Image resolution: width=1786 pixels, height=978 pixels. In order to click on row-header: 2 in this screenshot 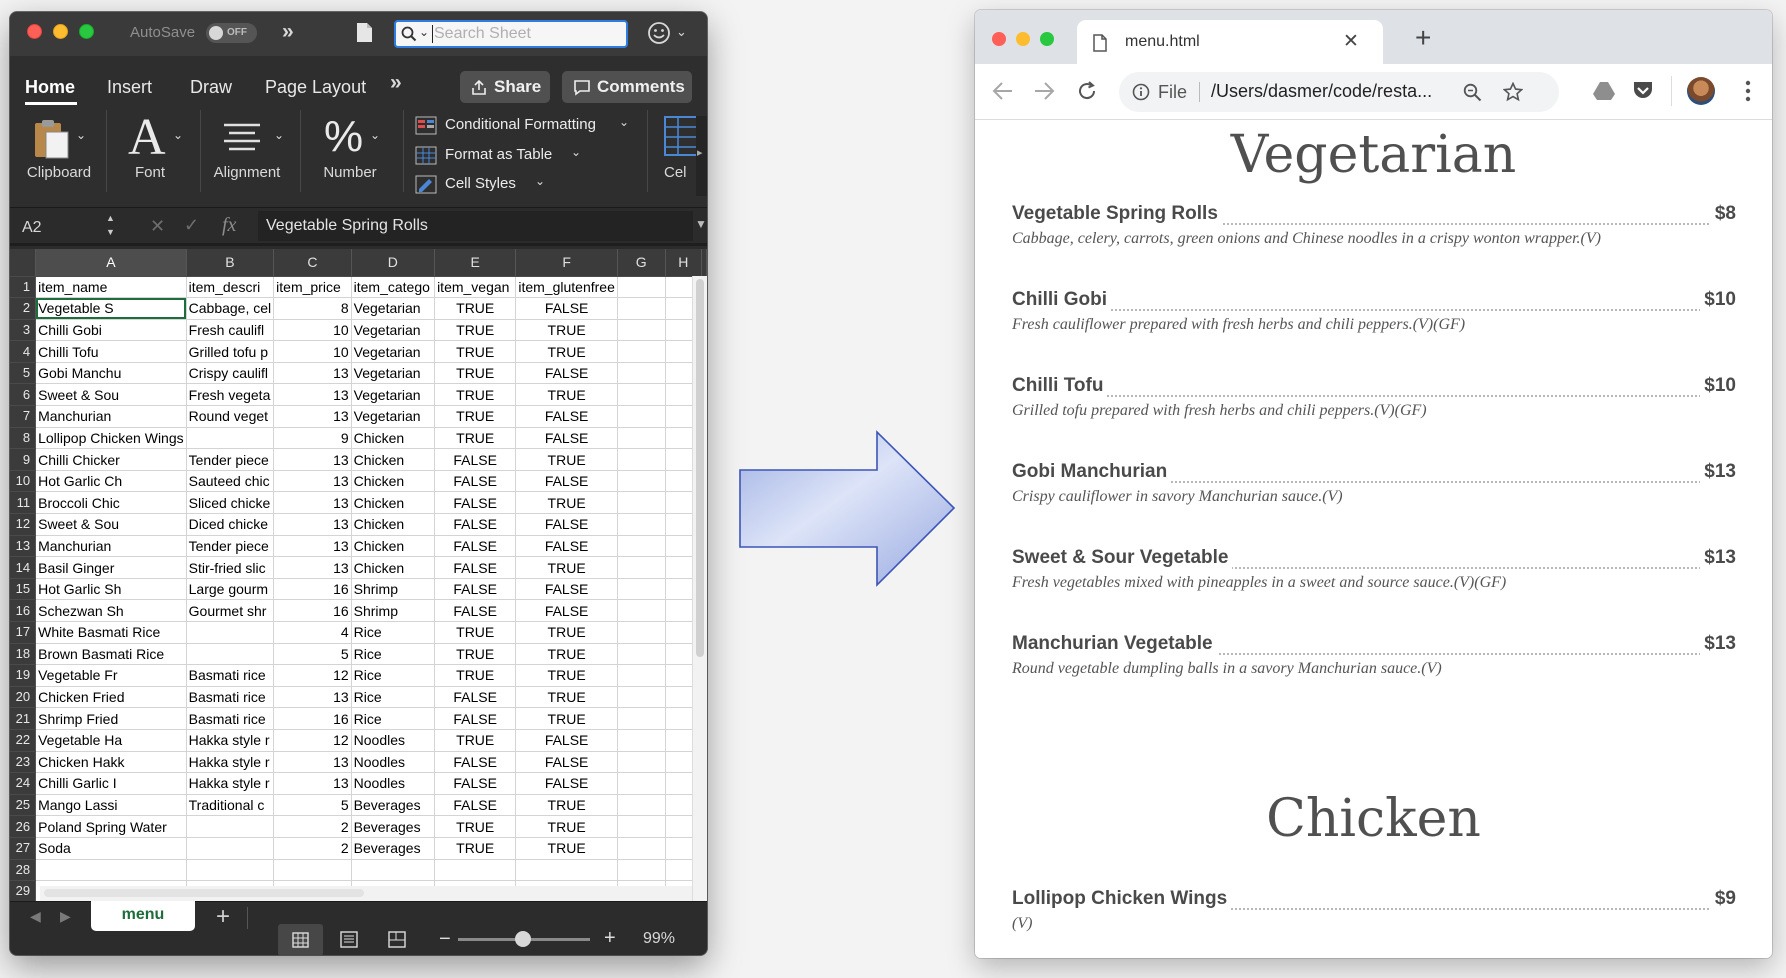, I will do `click(23, 308)`.